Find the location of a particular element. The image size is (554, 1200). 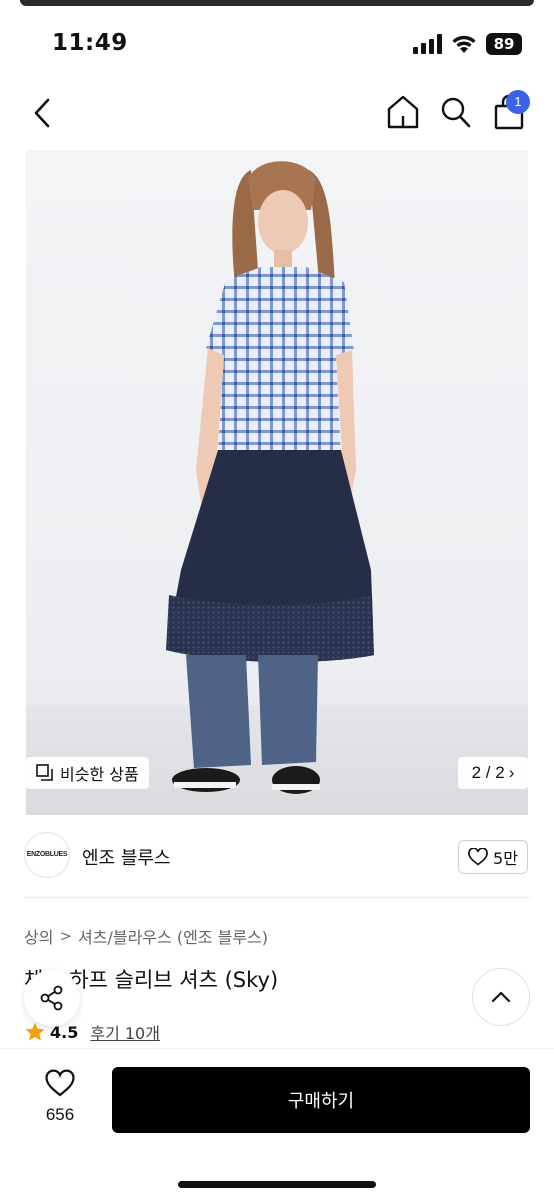

back-arrow-icon is located at coordinates (43, 113).